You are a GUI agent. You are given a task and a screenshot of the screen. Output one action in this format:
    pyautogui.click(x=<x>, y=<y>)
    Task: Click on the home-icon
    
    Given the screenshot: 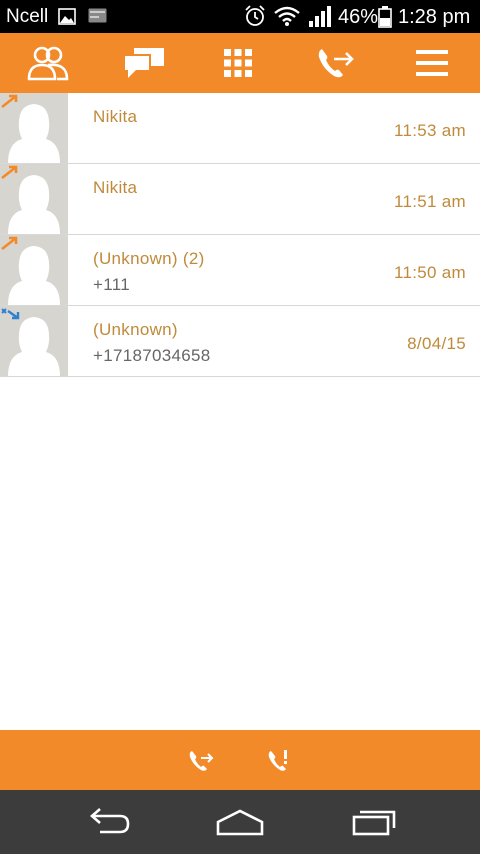 What is the action you would take?
    pyautogui.click(x=240, y=822)
    